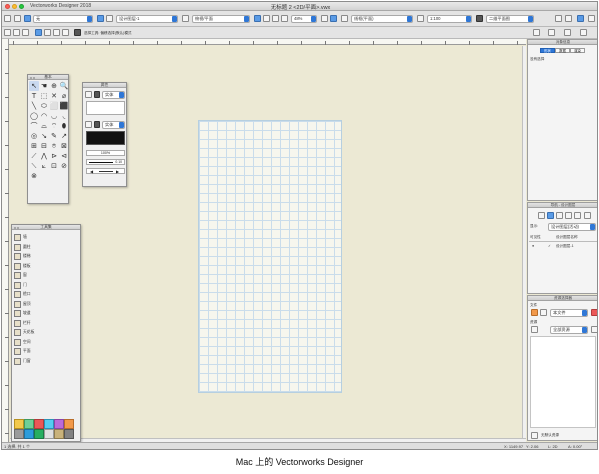 The image size is (599, 474). What do you see at coordinates (65, 32) in the screenshot?
I see `polygon-select-icon` at bounding box center [65, 32].